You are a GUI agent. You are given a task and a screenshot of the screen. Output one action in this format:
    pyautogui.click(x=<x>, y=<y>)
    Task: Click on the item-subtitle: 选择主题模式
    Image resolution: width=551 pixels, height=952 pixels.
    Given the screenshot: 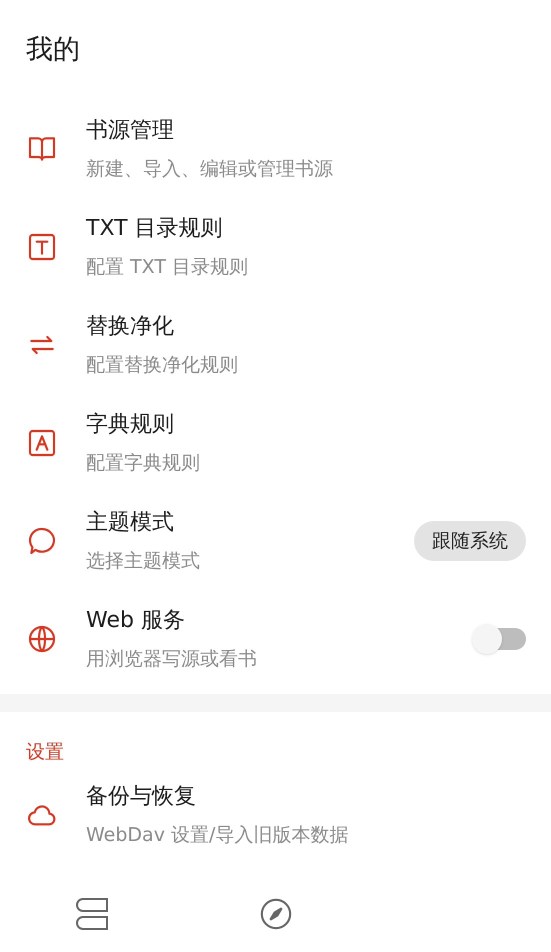 What is the action you would take?
    pyautogui.click(x=143, y=561)
    